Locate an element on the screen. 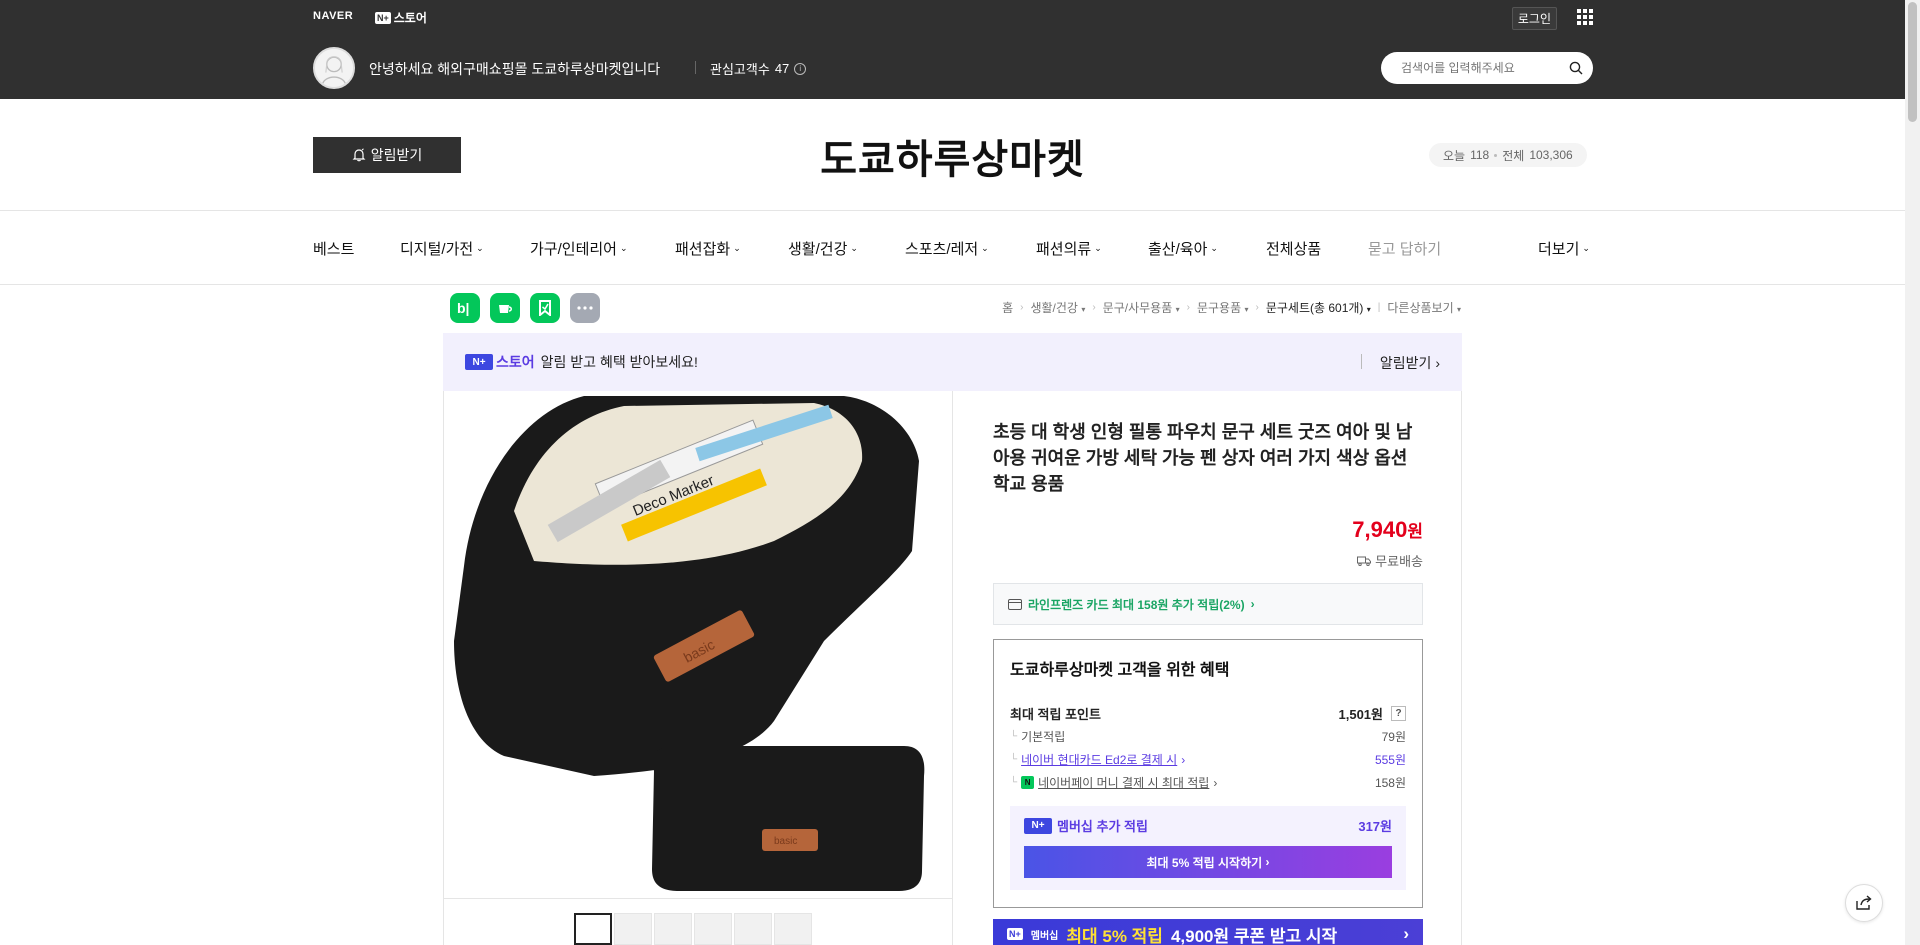  product-price: 7,940원 is located at coordinates (1387, 530).